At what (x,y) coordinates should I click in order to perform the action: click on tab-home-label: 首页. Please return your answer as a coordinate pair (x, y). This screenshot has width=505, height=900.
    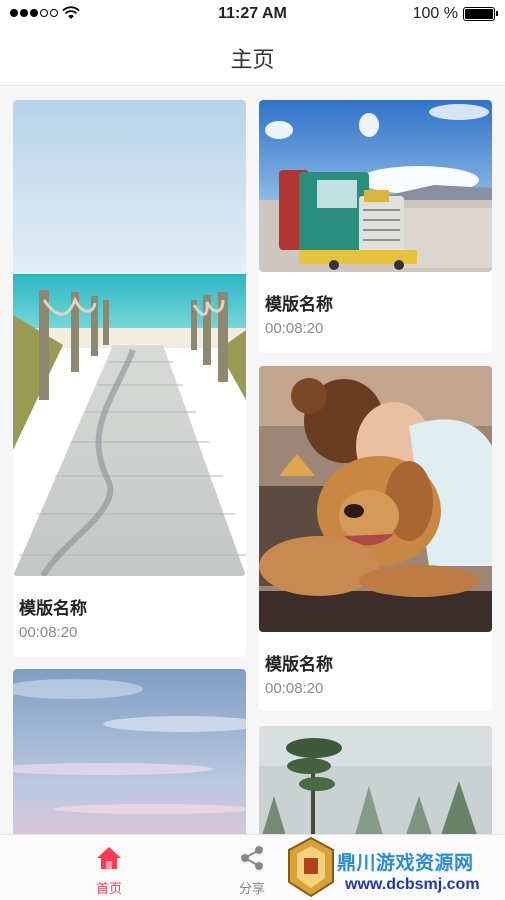
    Looking at the image, I should click on (108, 889).